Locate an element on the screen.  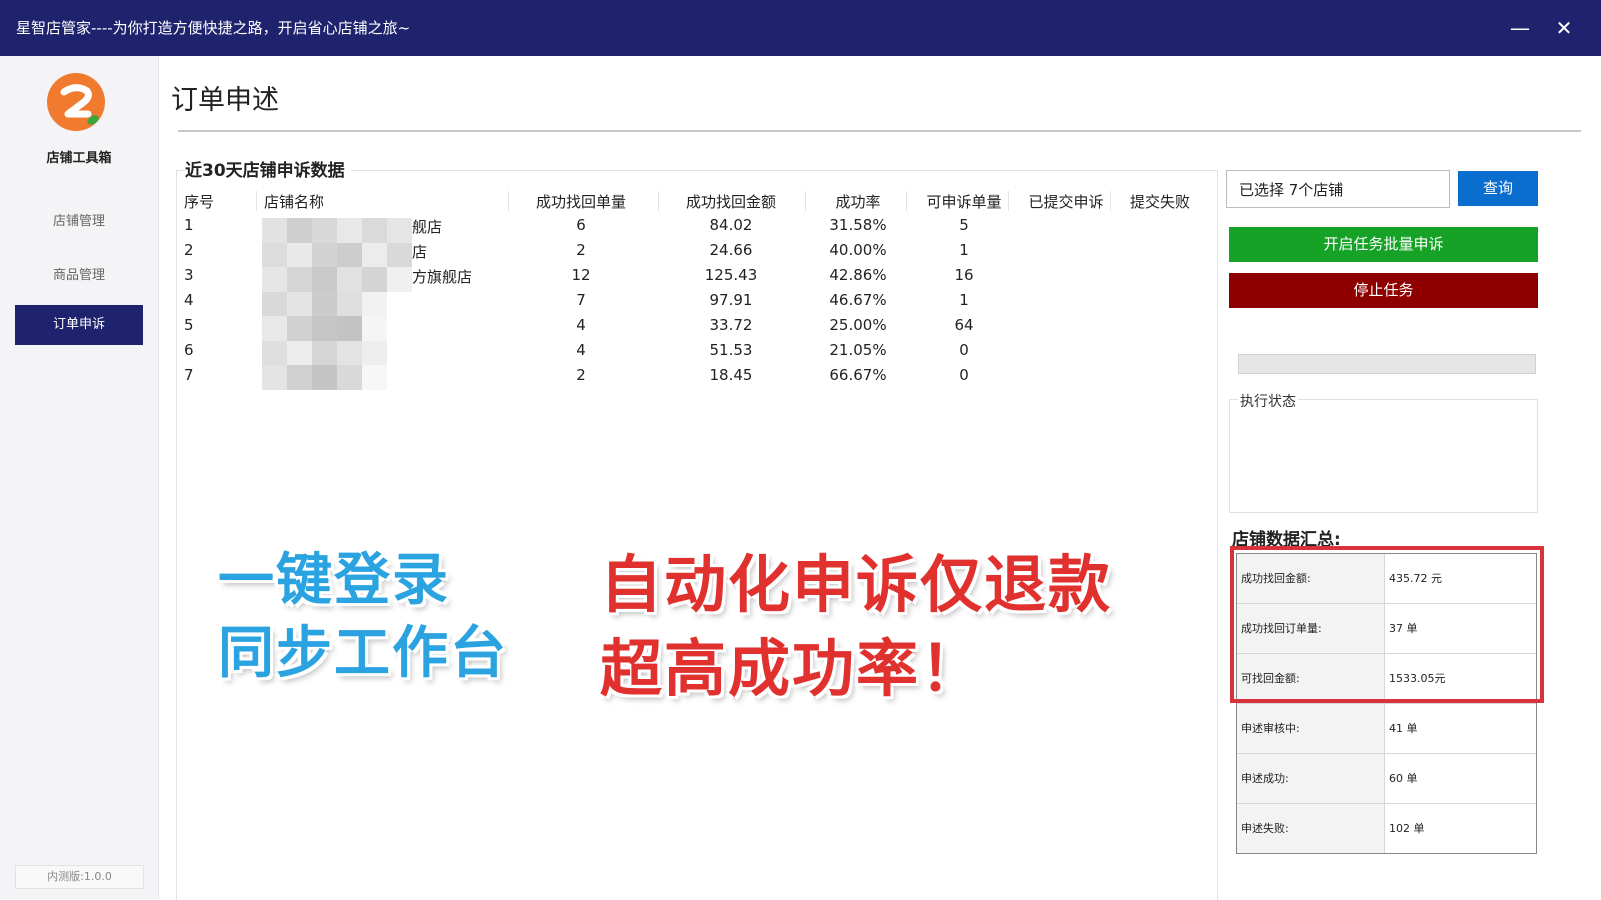
cell-index: 1 is located at coordinates (189, 225).